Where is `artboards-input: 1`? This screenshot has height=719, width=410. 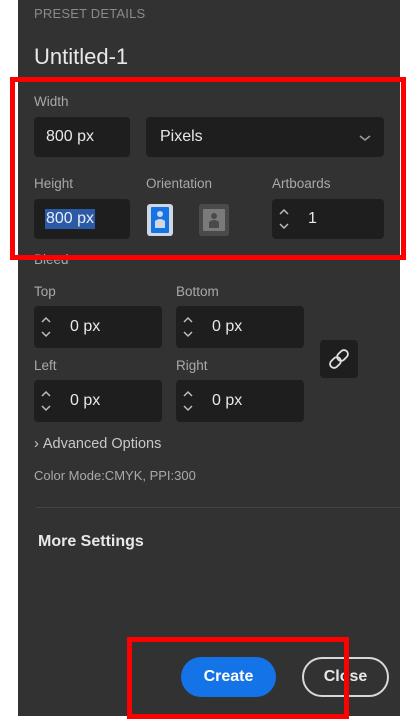
artboards-input: 1 is located at coordinates (328, 219).